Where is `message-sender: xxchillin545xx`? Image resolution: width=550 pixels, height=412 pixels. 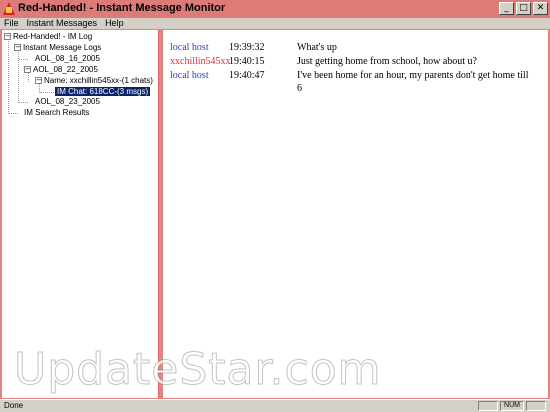 message-sender: xxchillin545xx is located at coordinates (200, 61).